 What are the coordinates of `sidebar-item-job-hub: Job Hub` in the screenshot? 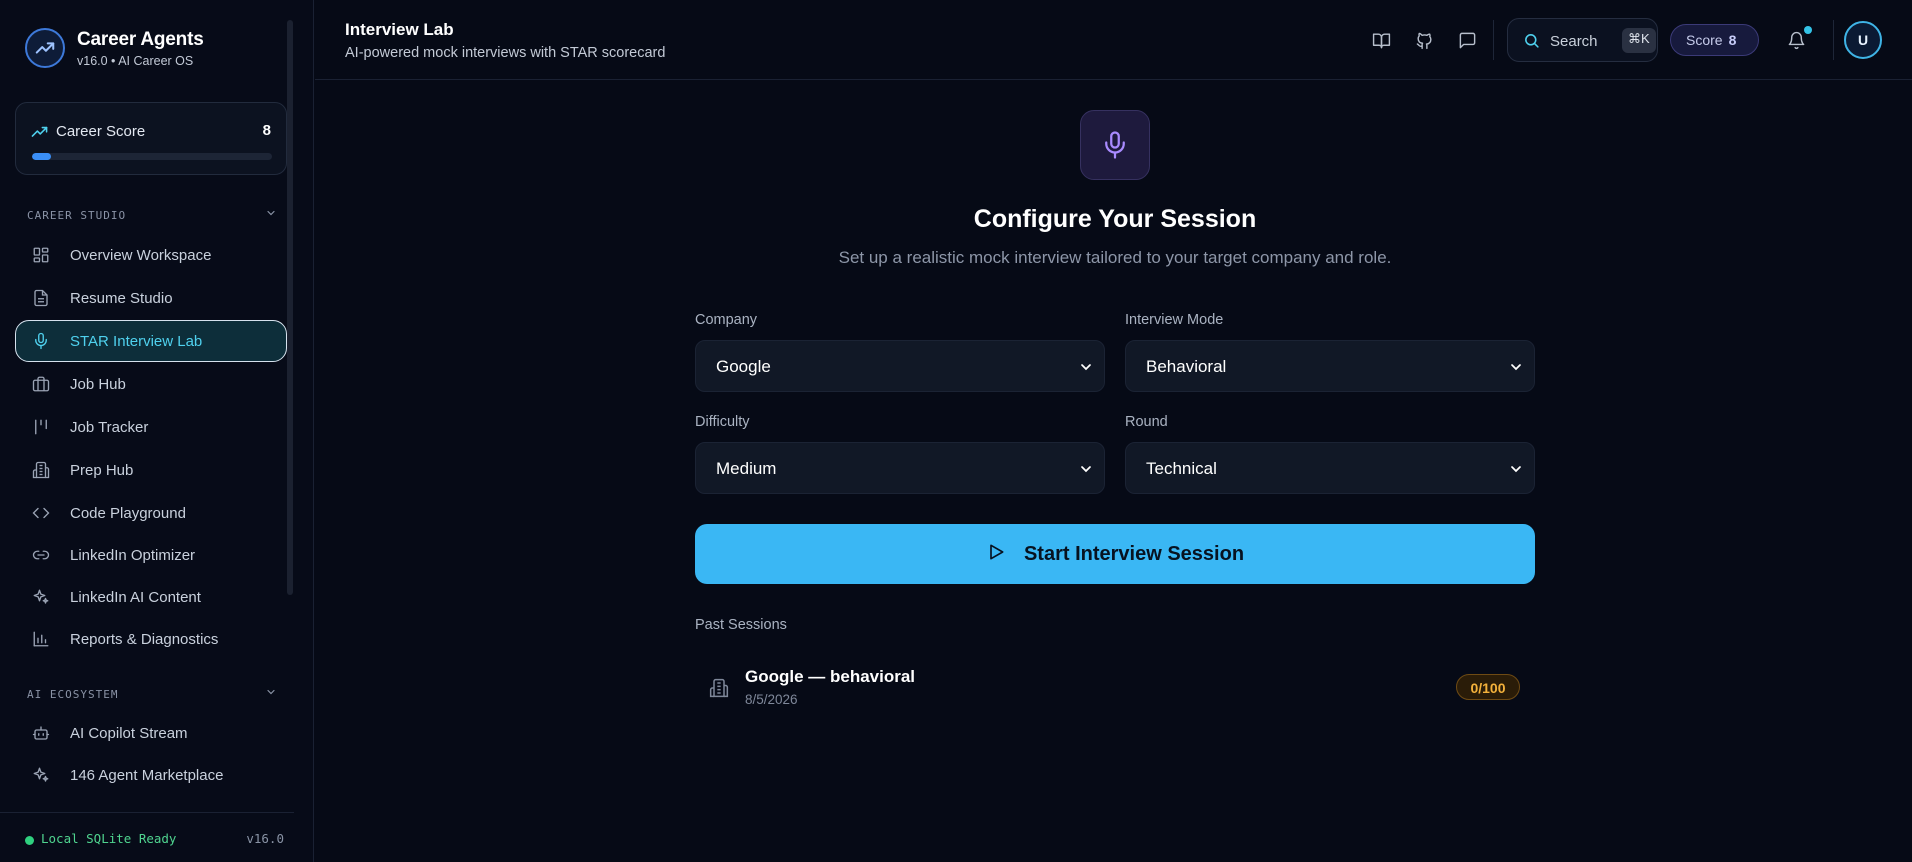 It's located at (151, 384).